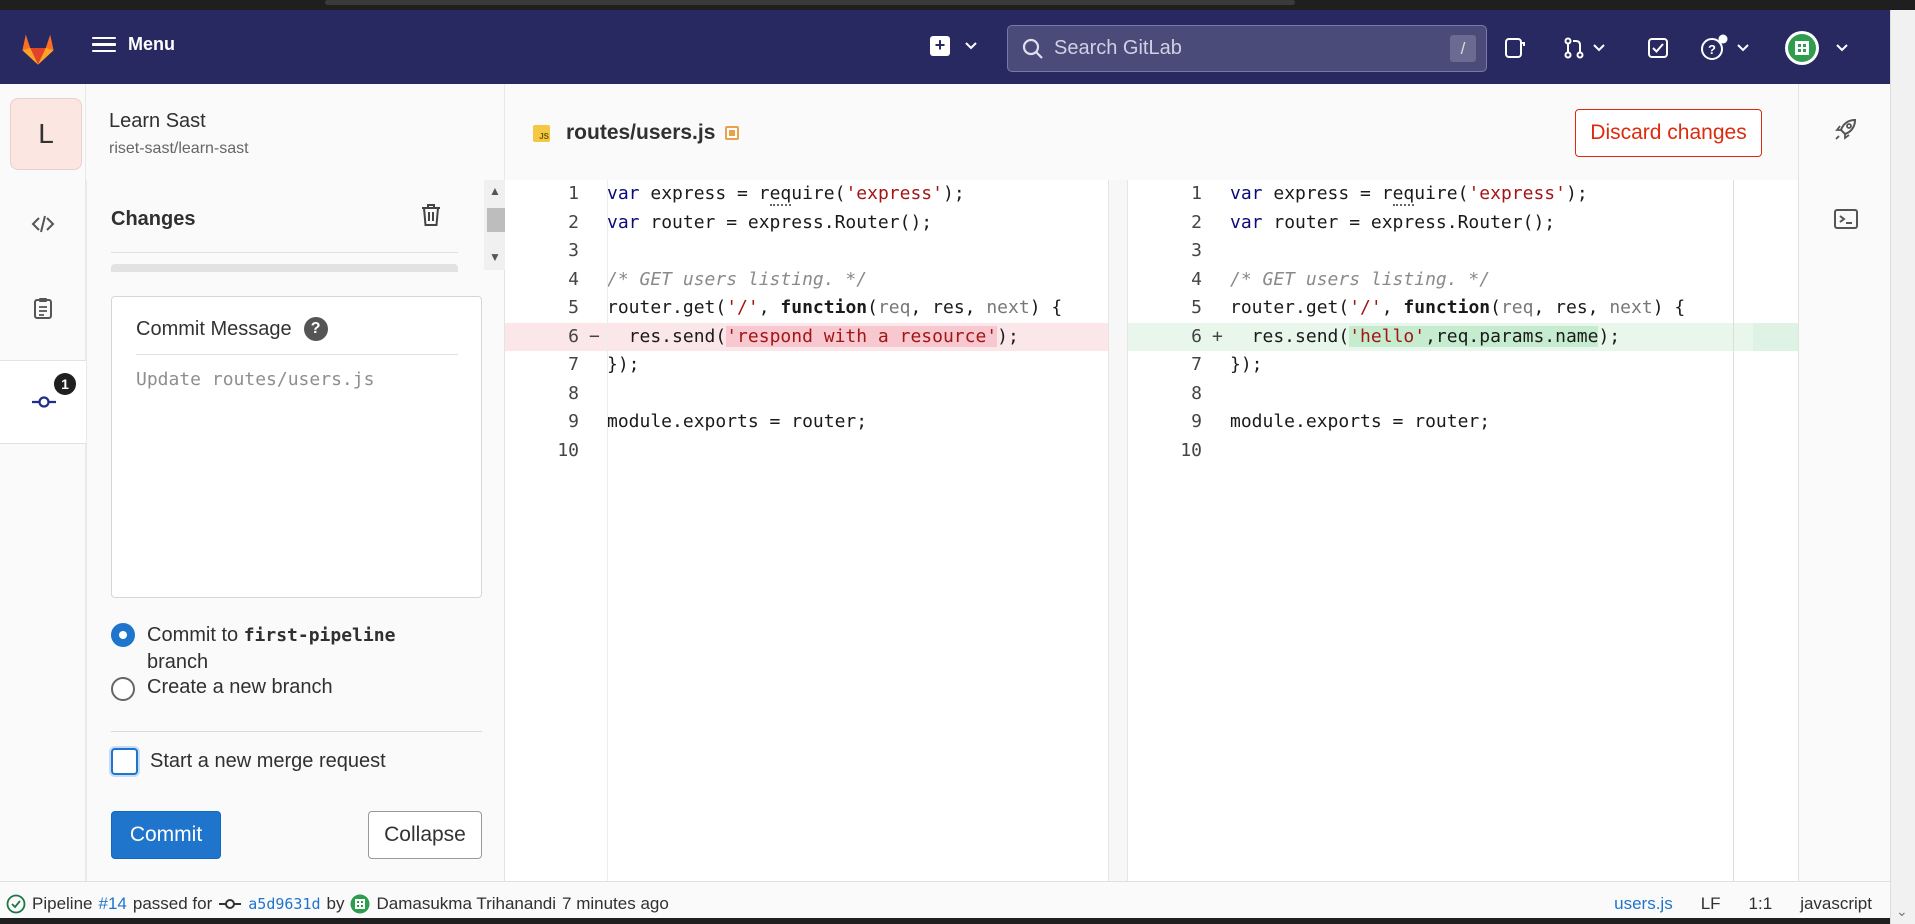 The image size is (1915, 924). What do you see at coordinates (495, 257) in the screenshot?
I see `scroll-down-arrow: ▼` at bounding box center [495, 257].